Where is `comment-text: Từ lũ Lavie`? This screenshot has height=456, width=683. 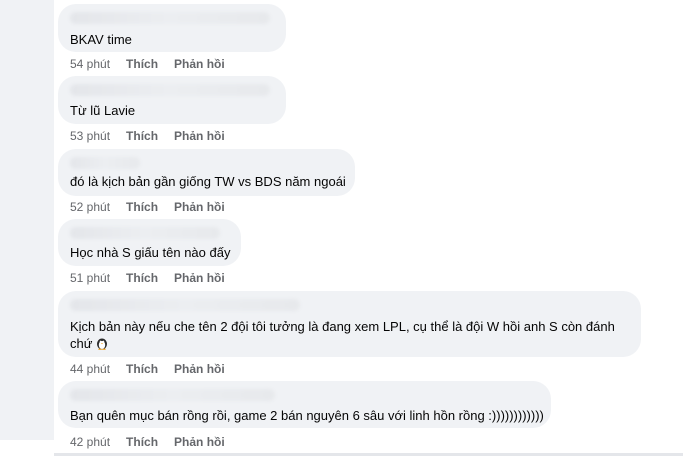
comment-text: Từ lũ Lavie is located at coordinates (103, 110).